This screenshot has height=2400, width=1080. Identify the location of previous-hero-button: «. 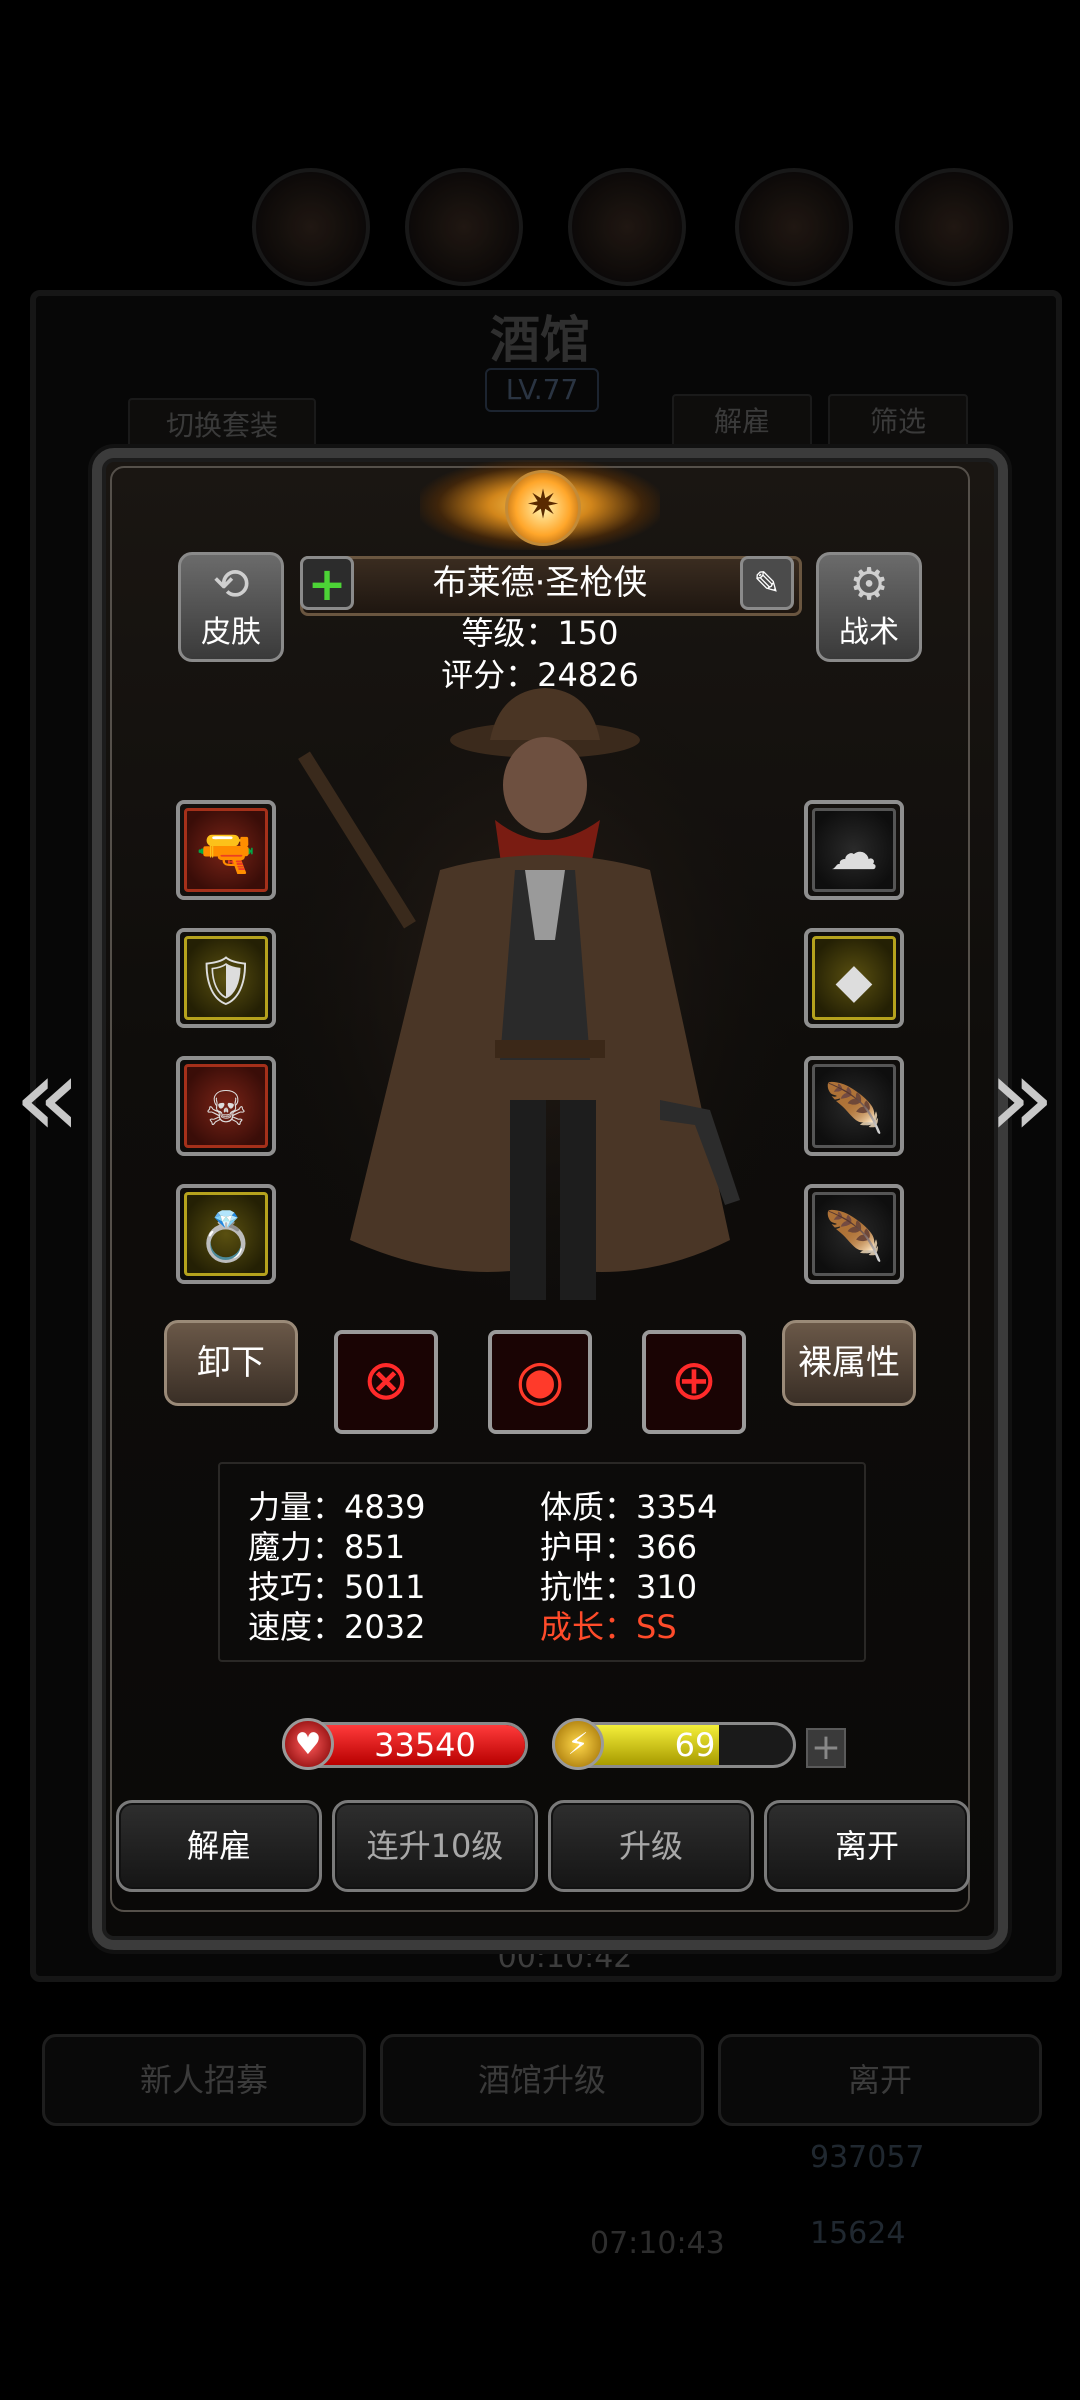
(47, 1097).